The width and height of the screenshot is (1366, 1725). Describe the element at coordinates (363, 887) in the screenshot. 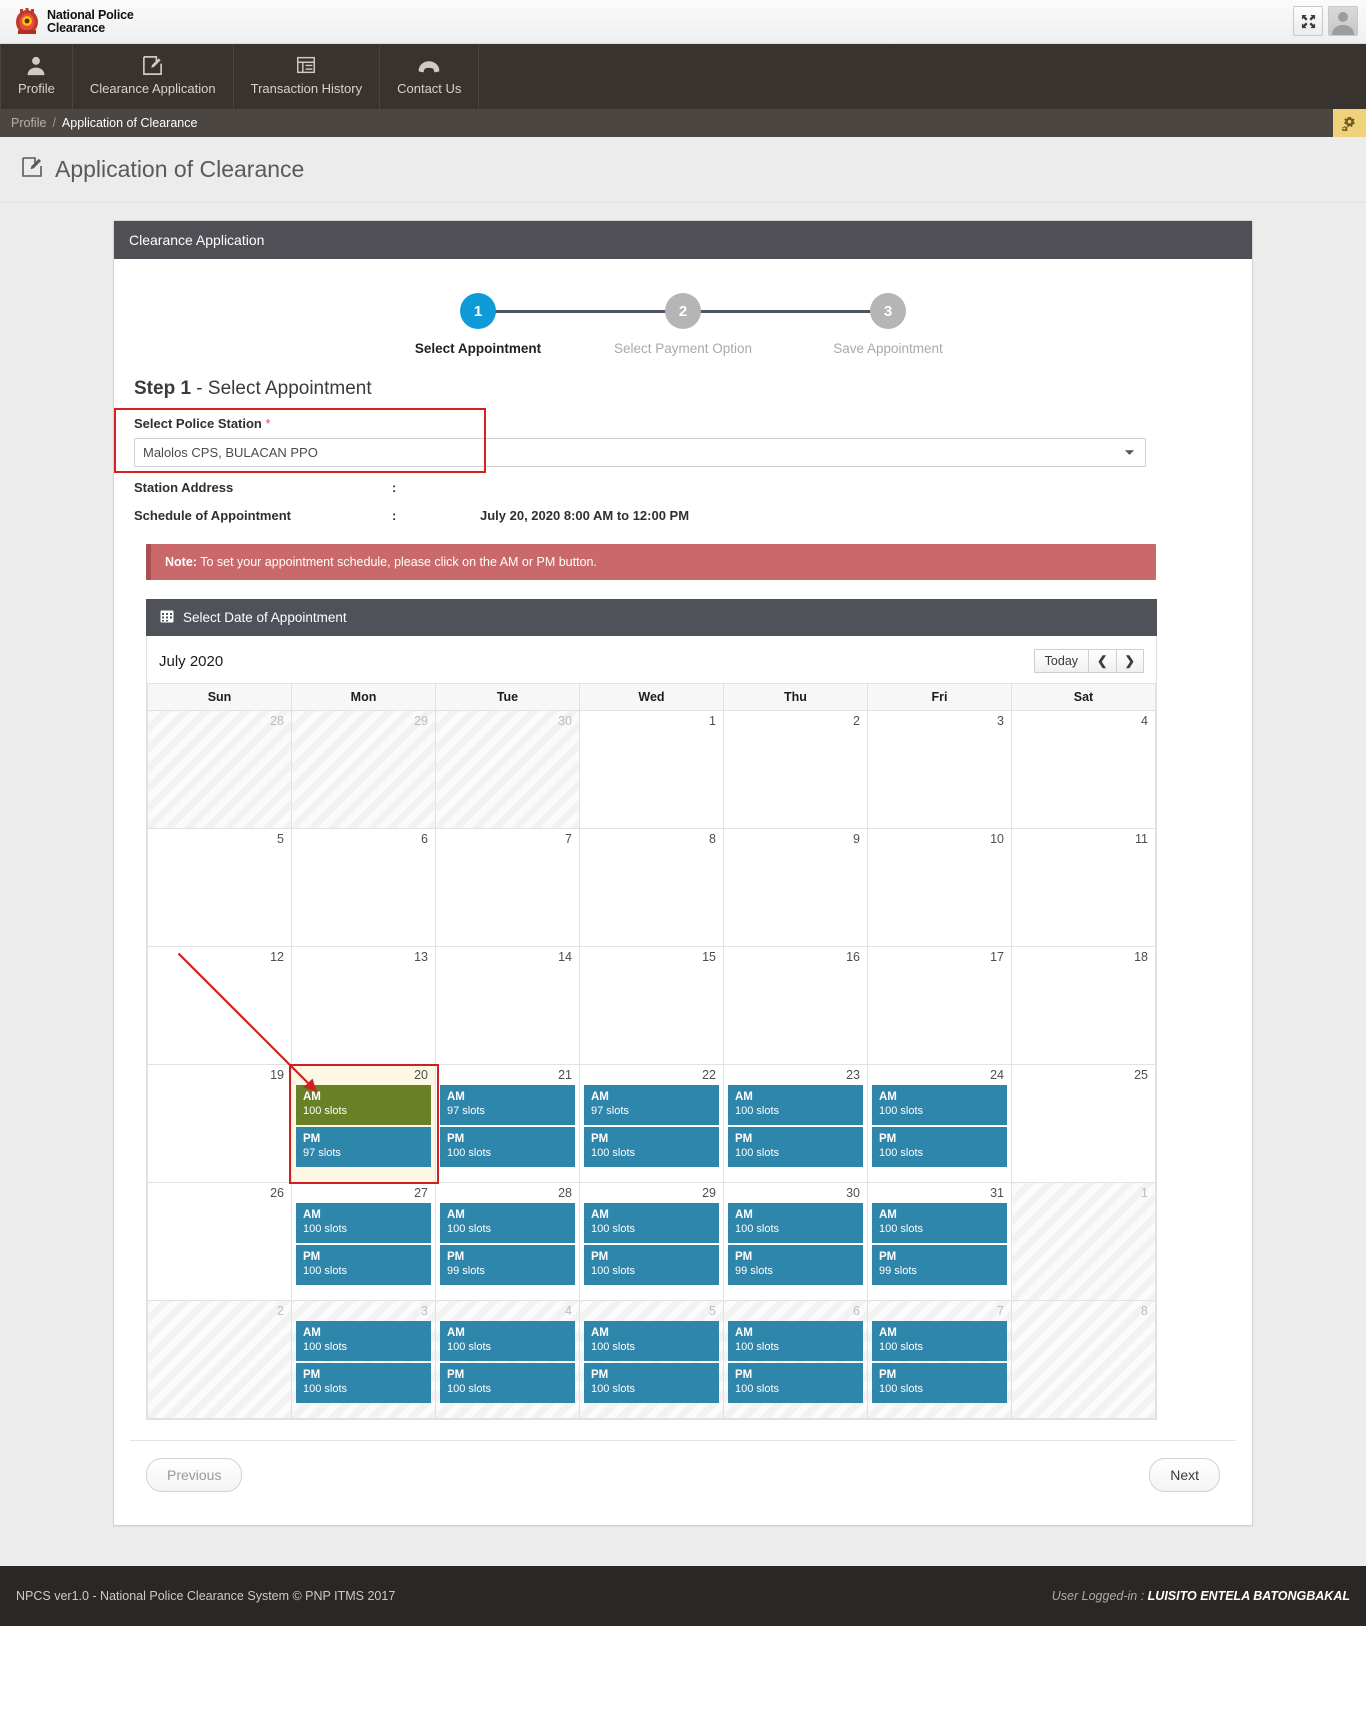

I see `calendar-day-cell: 6` at that location.